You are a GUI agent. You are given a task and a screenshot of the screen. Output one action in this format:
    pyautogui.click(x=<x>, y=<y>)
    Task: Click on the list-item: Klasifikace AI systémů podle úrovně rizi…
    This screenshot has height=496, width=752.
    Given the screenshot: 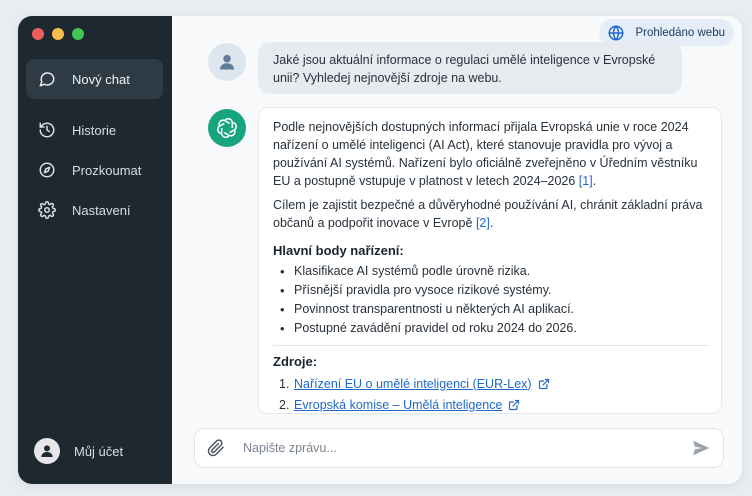 What is the action you would take?
    pyautogui.click(x=494, y=271)
    